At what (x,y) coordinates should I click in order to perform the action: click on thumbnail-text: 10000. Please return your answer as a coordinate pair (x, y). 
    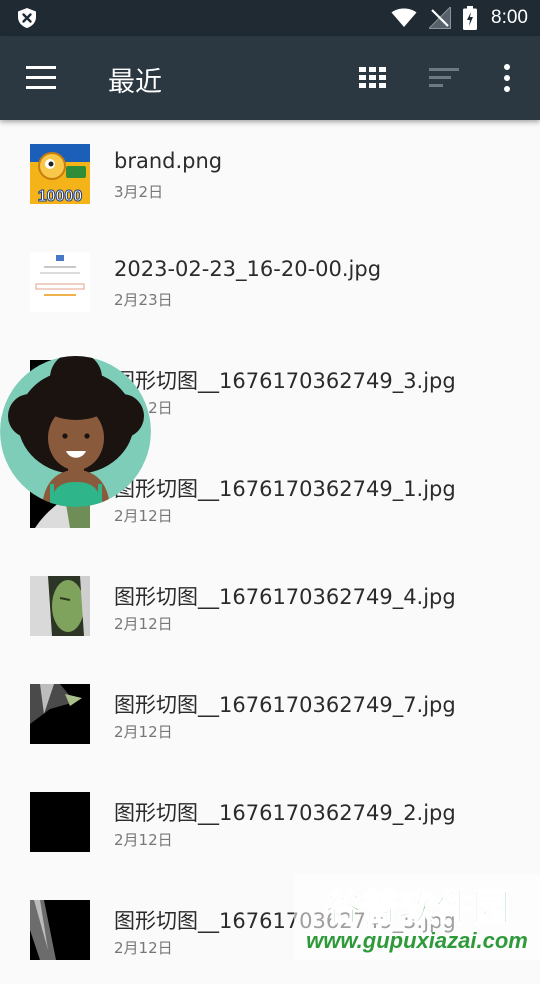
    Looking at the image, I should click on (60, 196).